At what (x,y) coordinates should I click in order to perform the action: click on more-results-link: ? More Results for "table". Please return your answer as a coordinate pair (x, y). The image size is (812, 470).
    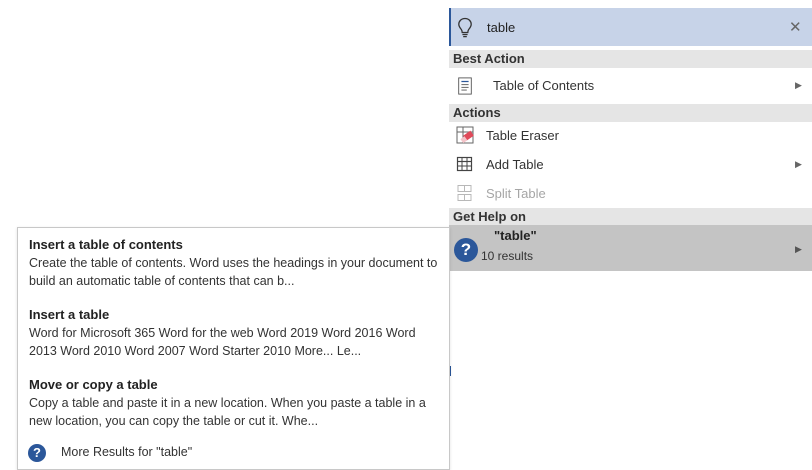
    Looking at the image, I should click on (233, 454).